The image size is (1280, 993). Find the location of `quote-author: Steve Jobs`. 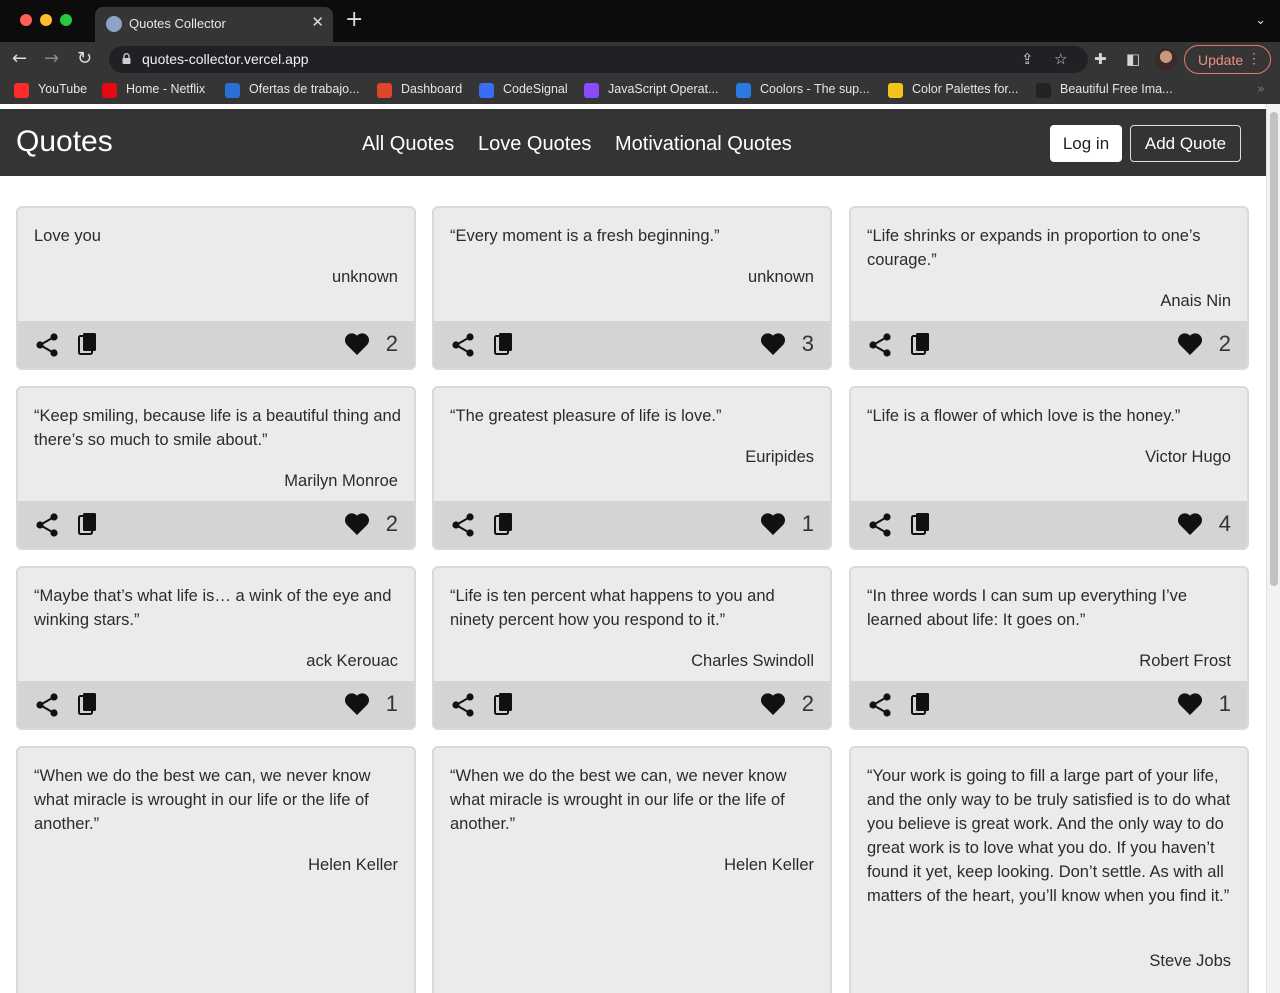

quote-author: Steve Jobs is located at coordinates (1190, 961).